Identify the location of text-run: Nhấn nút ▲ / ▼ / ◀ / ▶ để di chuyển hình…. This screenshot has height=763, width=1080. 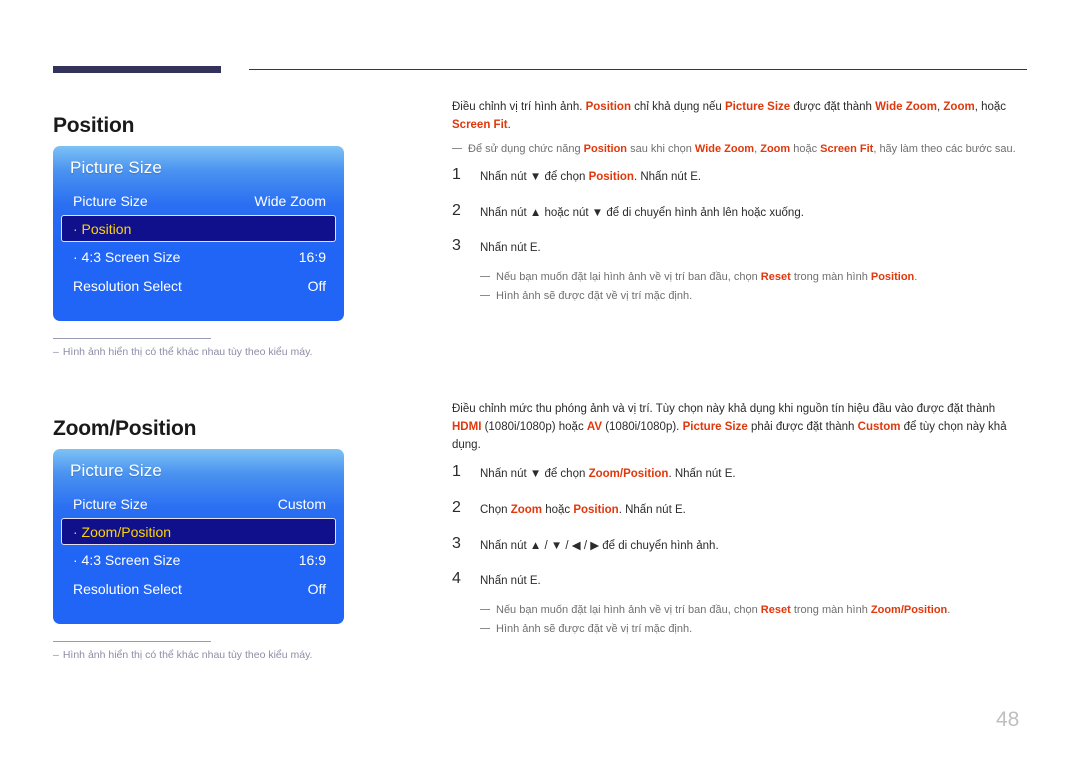
(599, 545).